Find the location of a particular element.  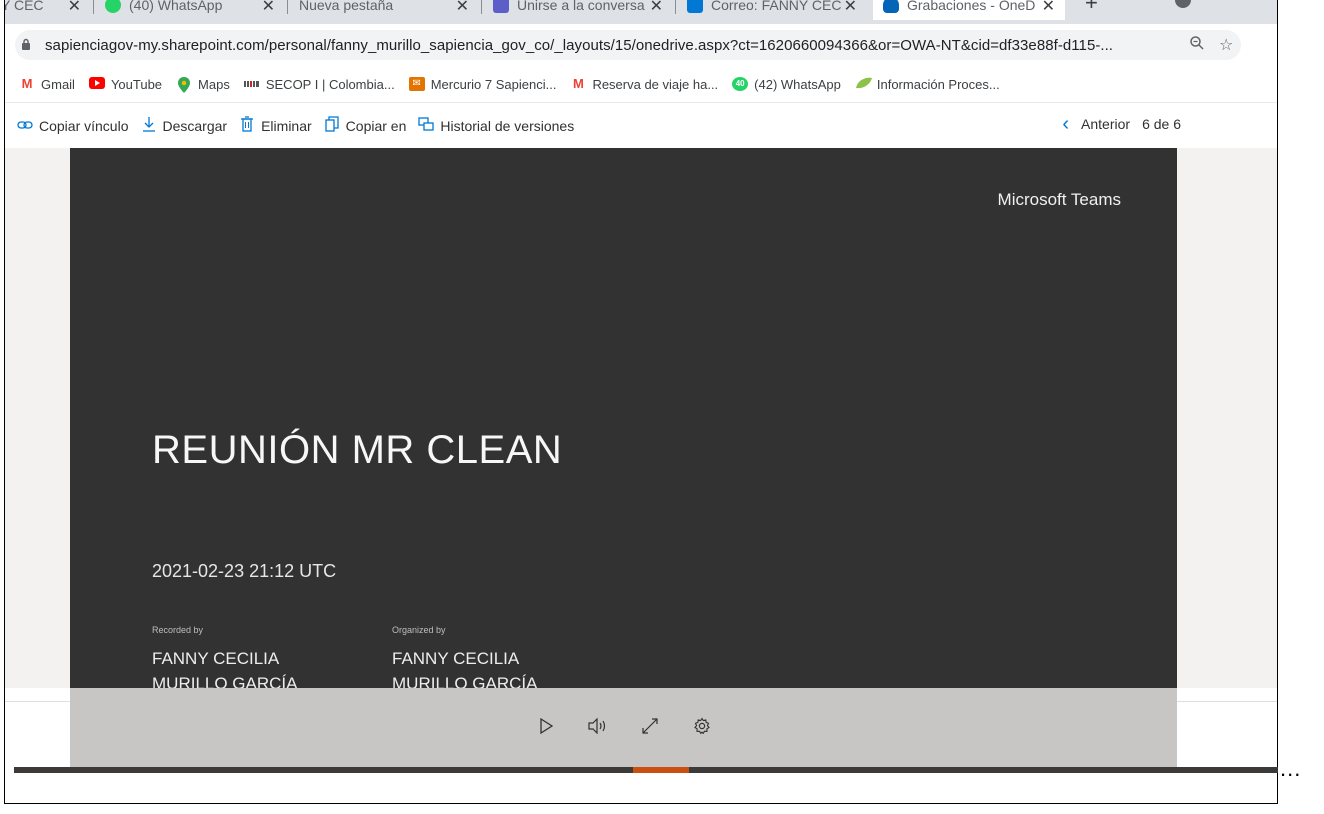

bookmark-gmail: M Gmail is located at coordinates (47, 84).